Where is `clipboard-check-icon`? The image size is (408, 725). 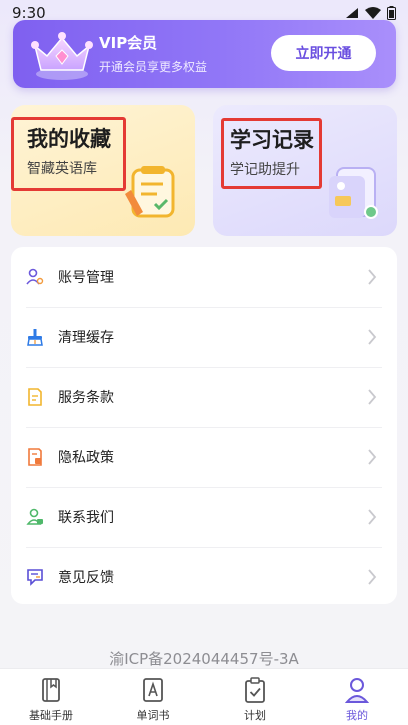
clipboard-check-icon is located at coordinates (255, 690).